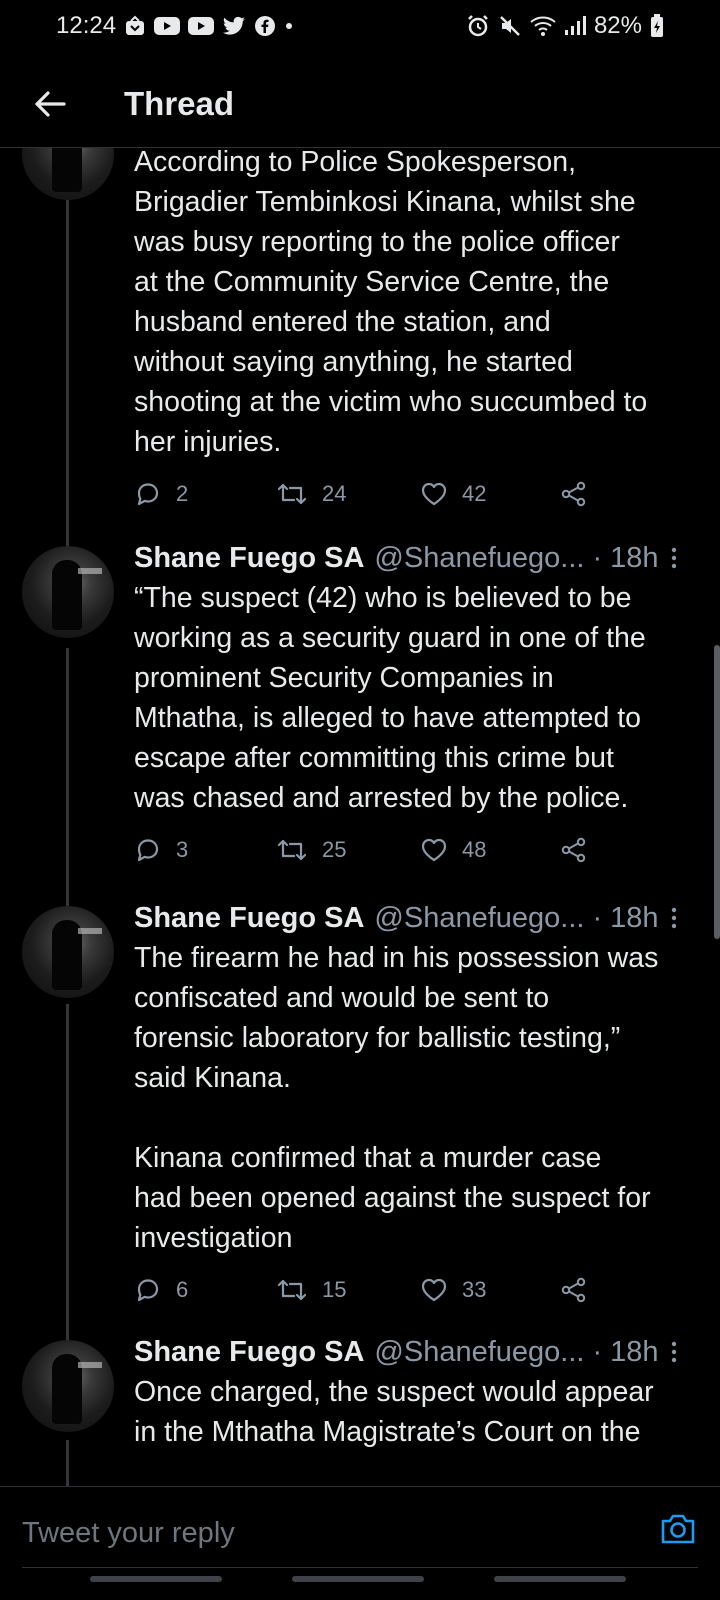  Describe the element at coordinates (617, 25) in the screenshot. I see `battery-percent: 82%` at that location.